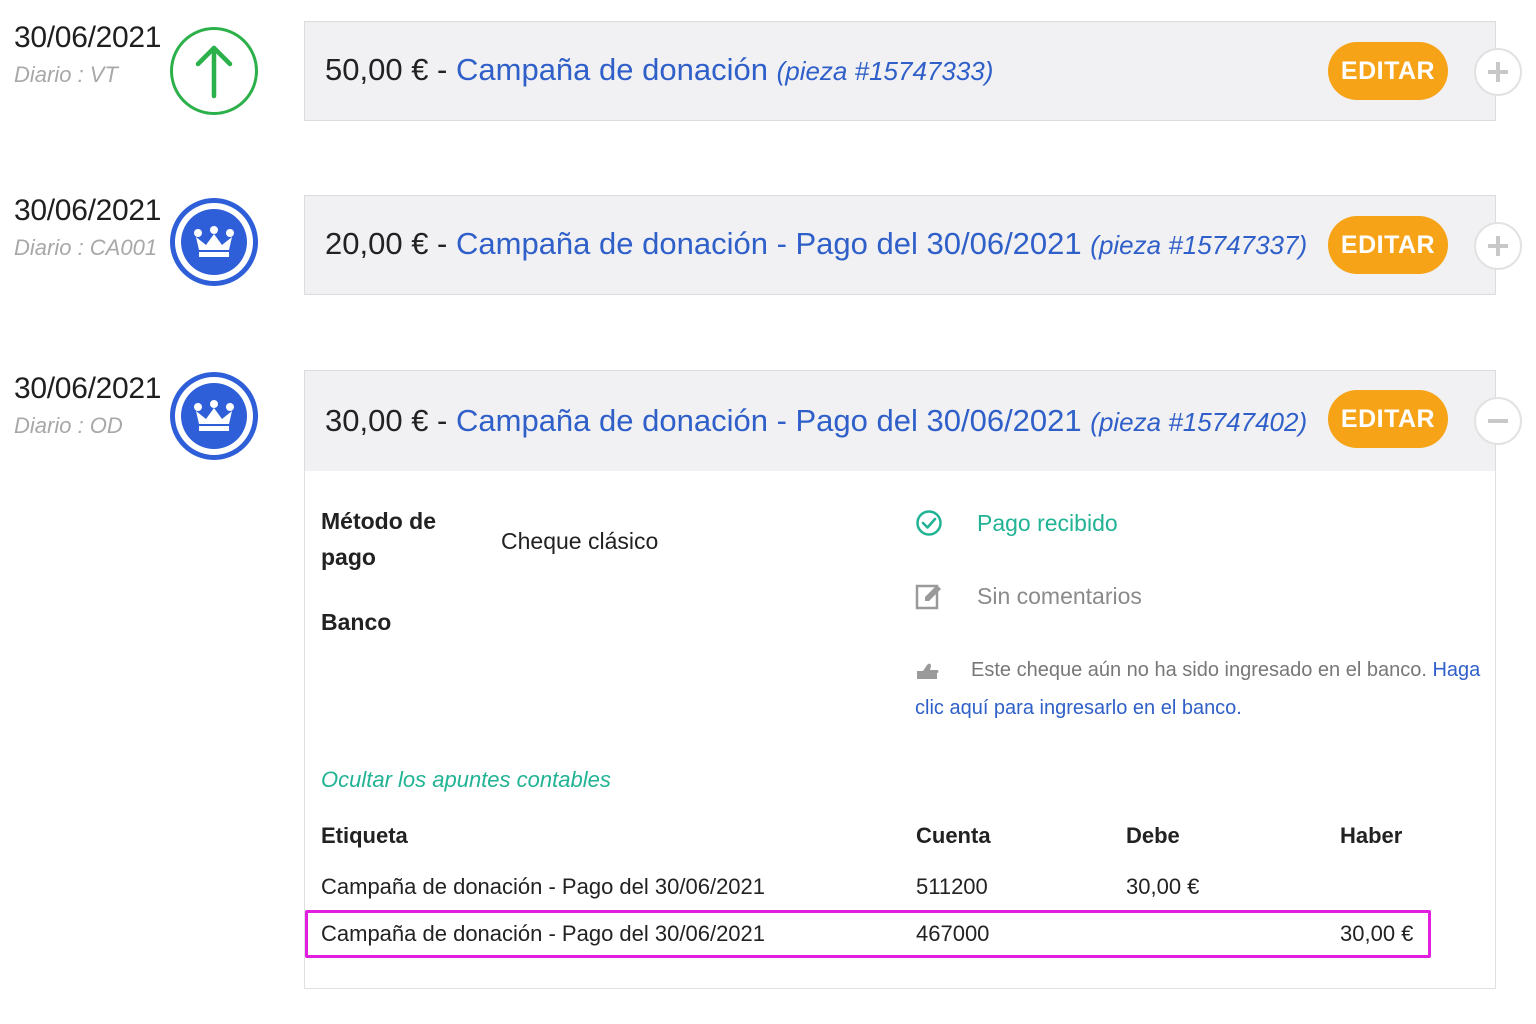 Image resolution: width=1536 pixels, height=1024 pixels. Describe the element at coordinates (952, 886) in the screenshot. I see `ledger-account: 511200` at that location.